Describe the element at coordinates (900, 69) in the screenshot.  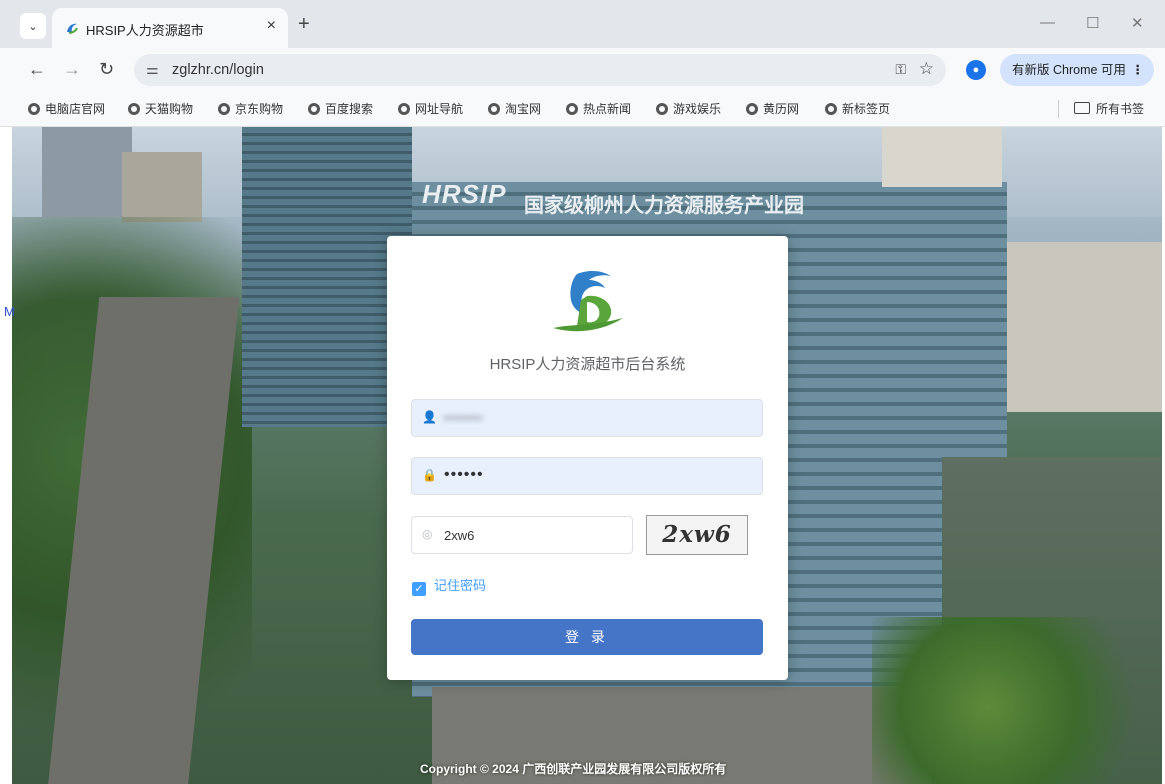
I see `password-key-icon: ⚿` at that location.